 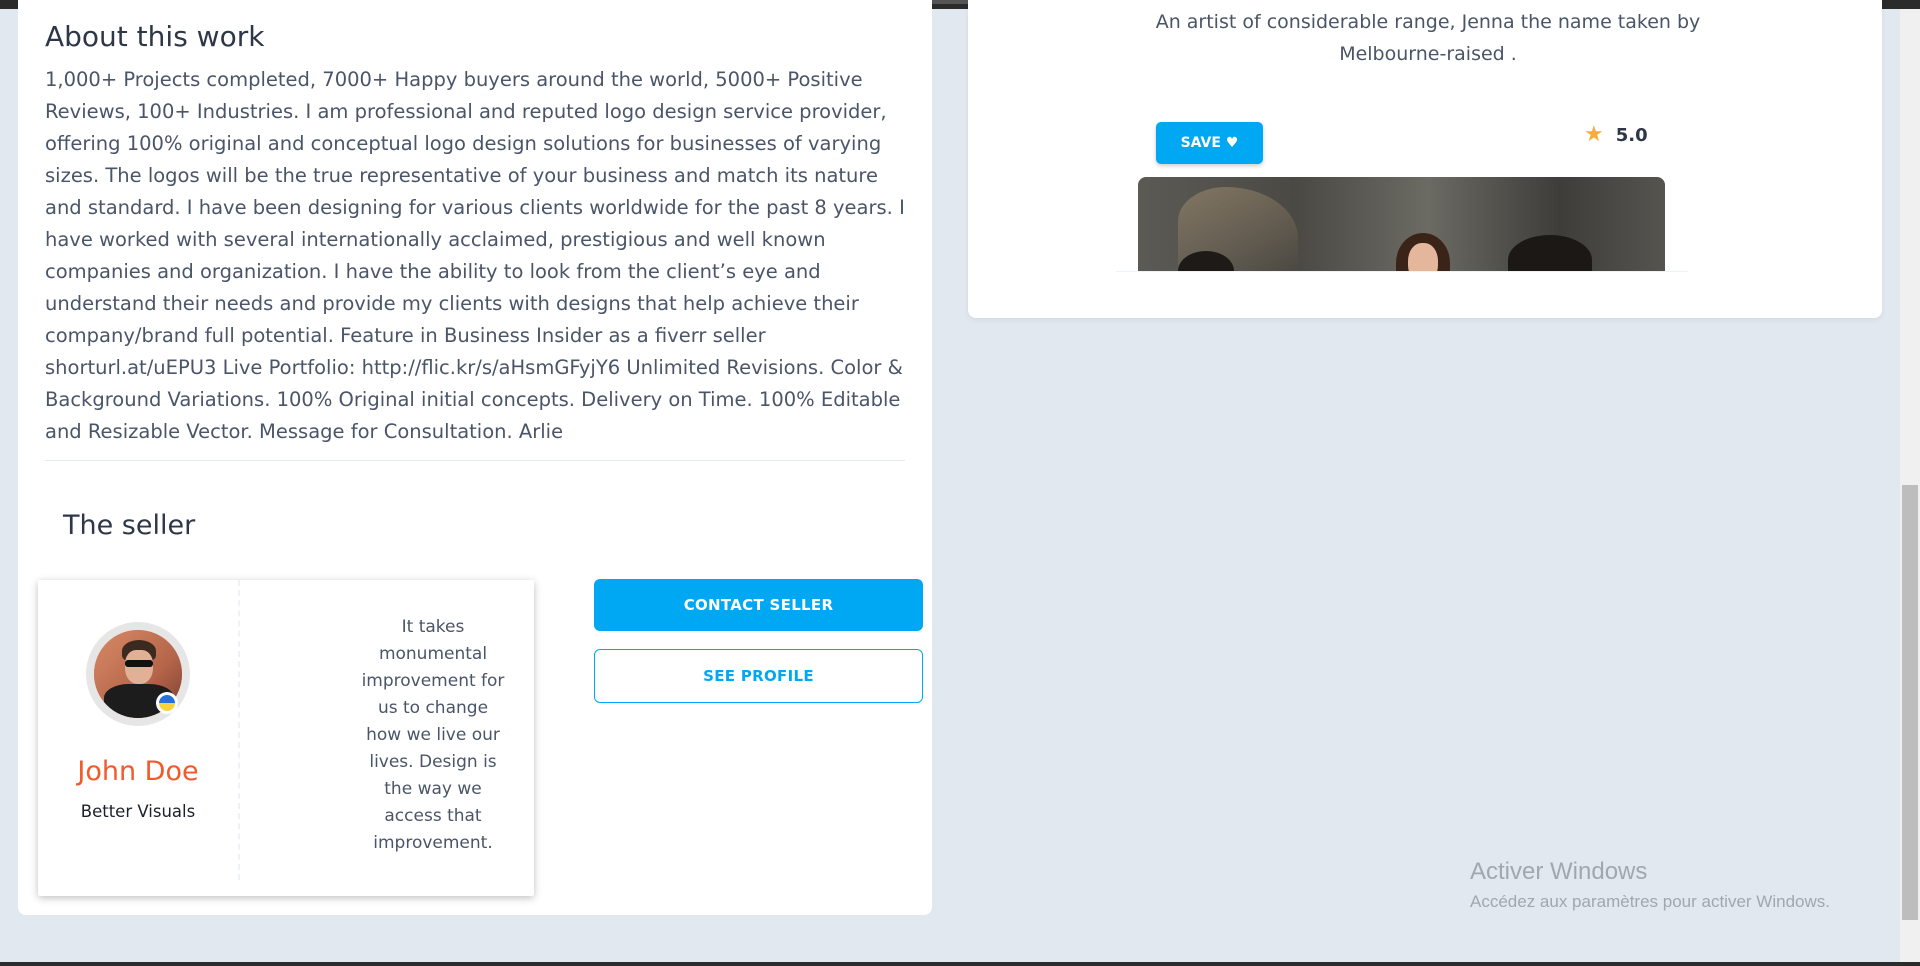 I want to click on about-title: About this work, so click(x=155, y=36).